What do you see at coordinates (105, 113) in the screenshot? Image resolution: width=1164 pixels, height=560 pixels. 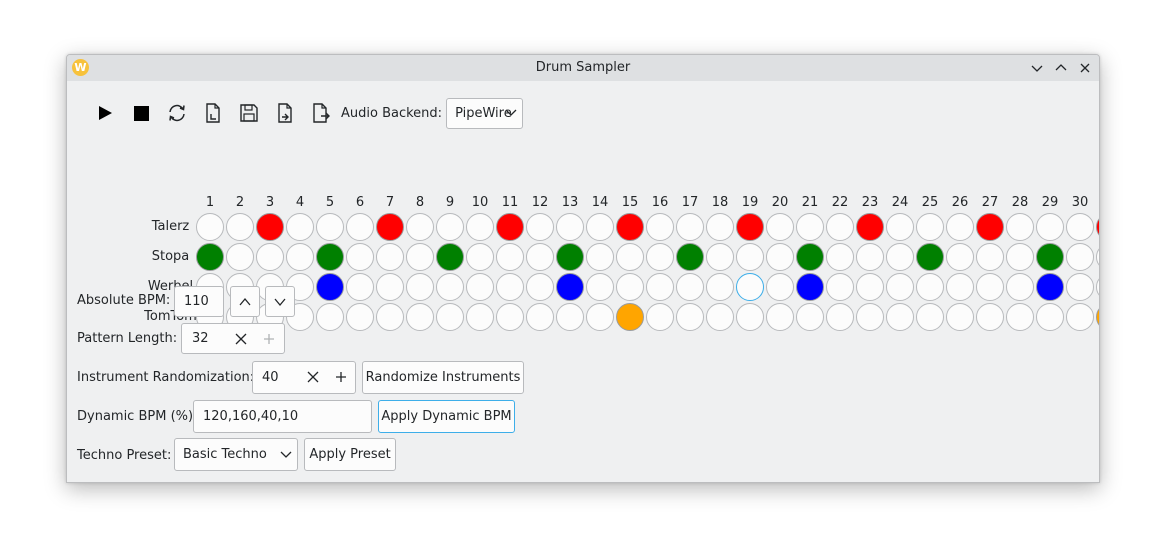 I see `play-icon` at bounding box center [105, 113].